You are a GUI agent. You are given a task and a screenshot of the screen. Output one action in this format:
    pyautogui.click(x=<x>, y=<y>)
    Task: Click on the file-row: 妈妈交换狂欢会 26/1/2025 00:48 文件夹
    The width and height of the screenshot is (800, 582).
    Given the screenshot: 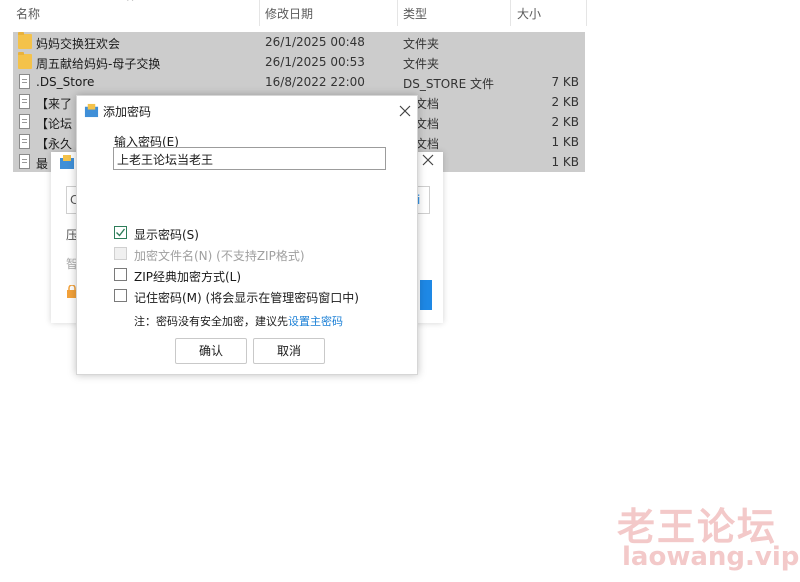 What is the action you would take?
    pyautogui.click(x=299, y=42)
    